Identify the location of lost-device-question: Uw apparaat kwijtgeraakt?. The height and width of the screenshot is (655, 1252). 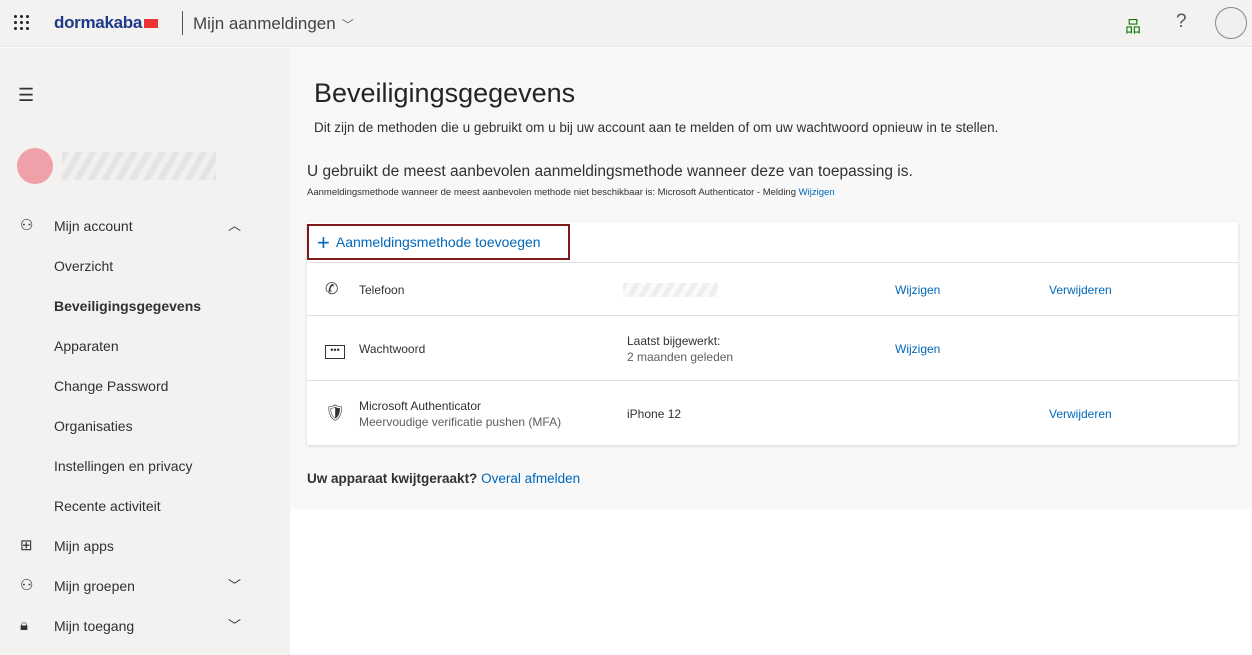
(392, 478).